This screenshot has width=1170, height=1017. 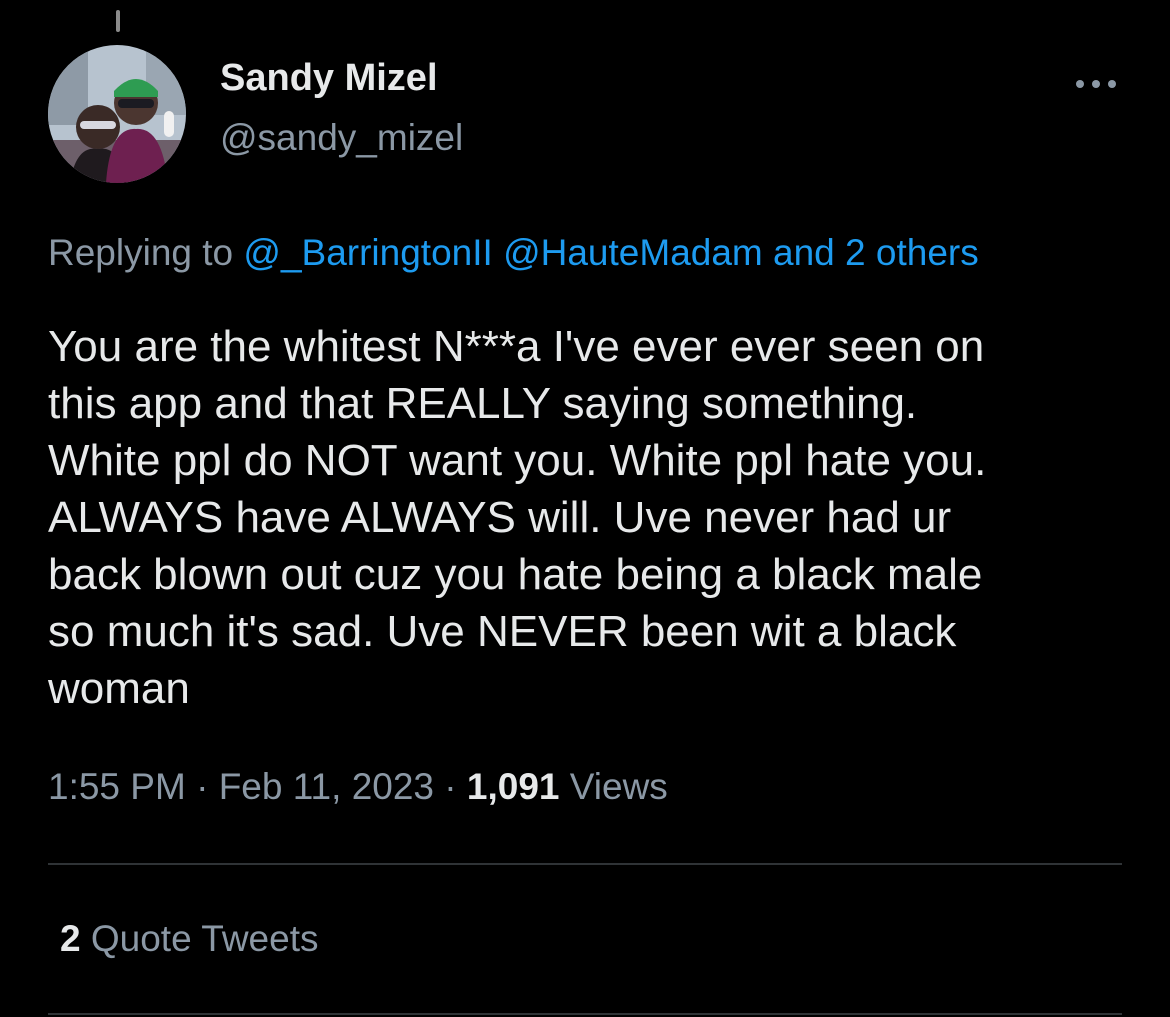 I want to click on tweet-metadata: 1:55 PM · Feb 11, 2023 · 1,091 Views, so click(x=358, y=787).